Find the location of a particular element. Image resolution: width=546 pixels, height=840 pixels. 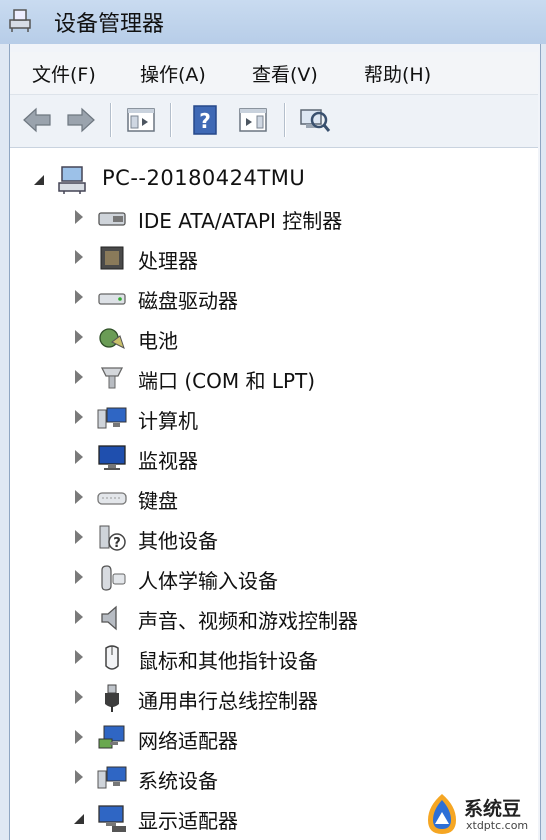

tree-item-label: 电池 is located at coordinates (158, 341).